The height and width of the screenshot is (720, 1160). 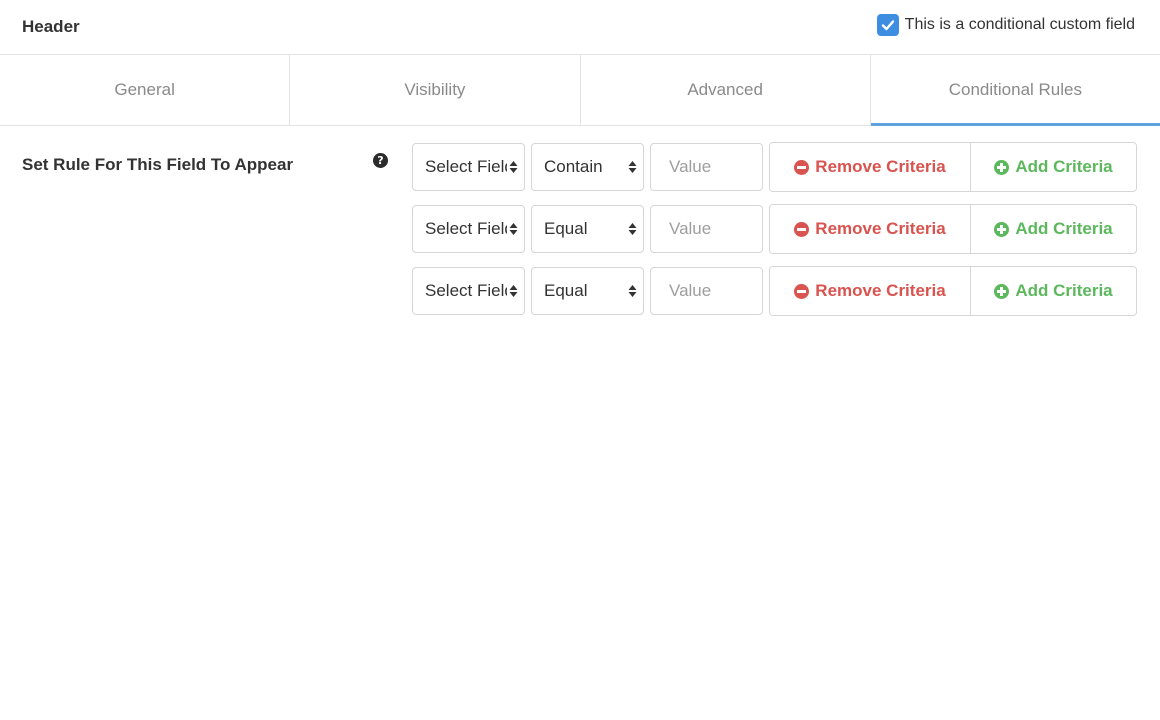 What do you see at coordinates (435, 90) in the screenshot?
I see `tab-visibility: Visibility` at bounding box center [435, 90].